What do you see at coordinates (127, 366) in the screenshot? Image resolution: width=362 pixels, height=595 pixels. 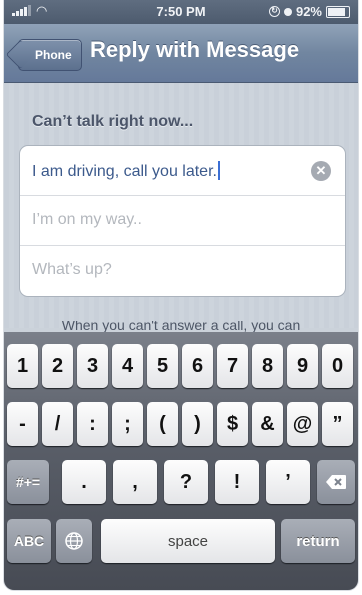 I see `key-4: 4` at bounding box center [127, 366].